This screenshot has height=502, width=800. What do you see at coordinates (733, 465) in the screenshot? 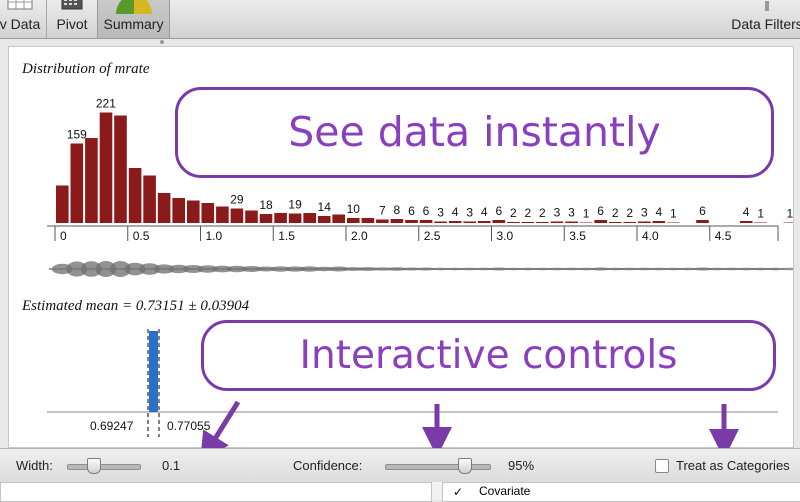
I see `treat-as-categories-label: Treat as Categories` at bounding box center [733, 465].